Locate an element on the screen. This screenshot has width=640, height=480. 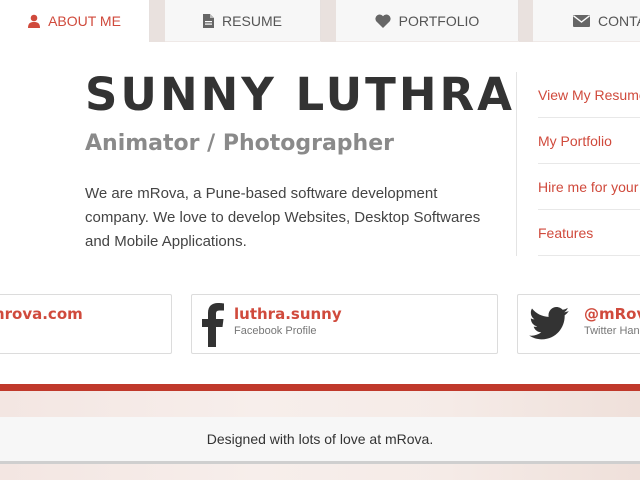
top-nav: About Me Resume Portfolio Contact is located at coordinates (320, 21).